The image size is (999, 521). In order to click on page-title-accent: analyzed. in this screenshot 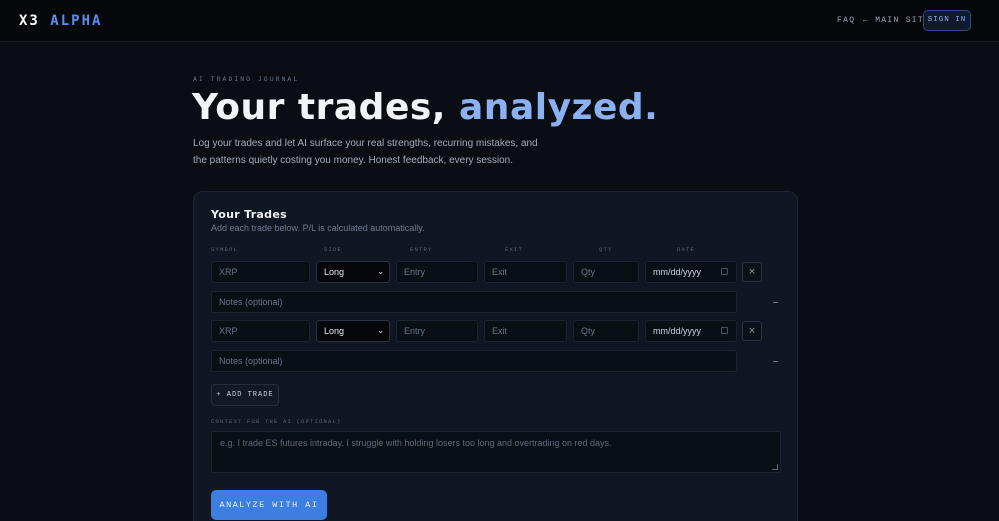, I will do `click(559, 107)`.